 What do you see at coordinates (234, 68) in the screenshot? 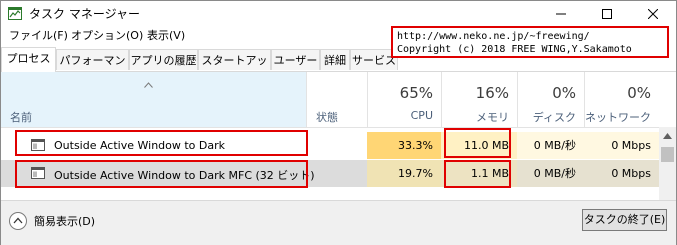
I see `tab-startup: スタートアップ` at bounding box center [234, 68].